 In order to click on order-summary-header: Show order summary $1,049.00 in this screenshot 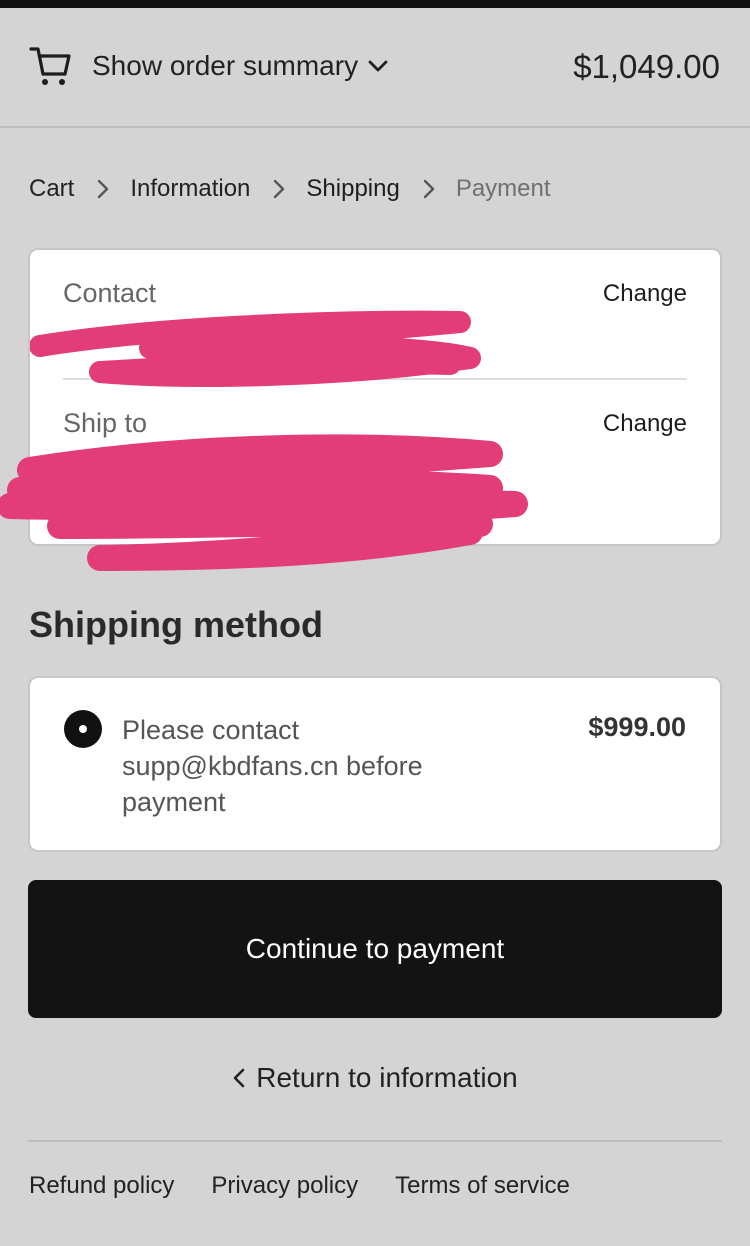, I will do `click(375, 68)`.